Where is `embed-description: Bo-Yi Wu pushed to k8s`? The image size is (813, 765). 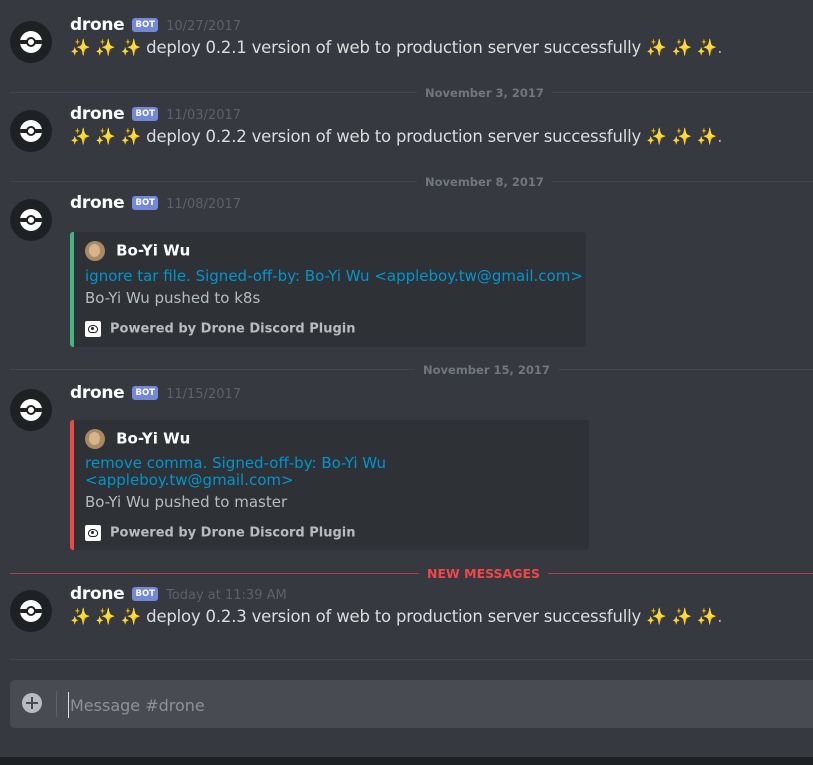
embed-description: Bo-Yi Wu pushed to k8s is located at coordinates (173, 298).